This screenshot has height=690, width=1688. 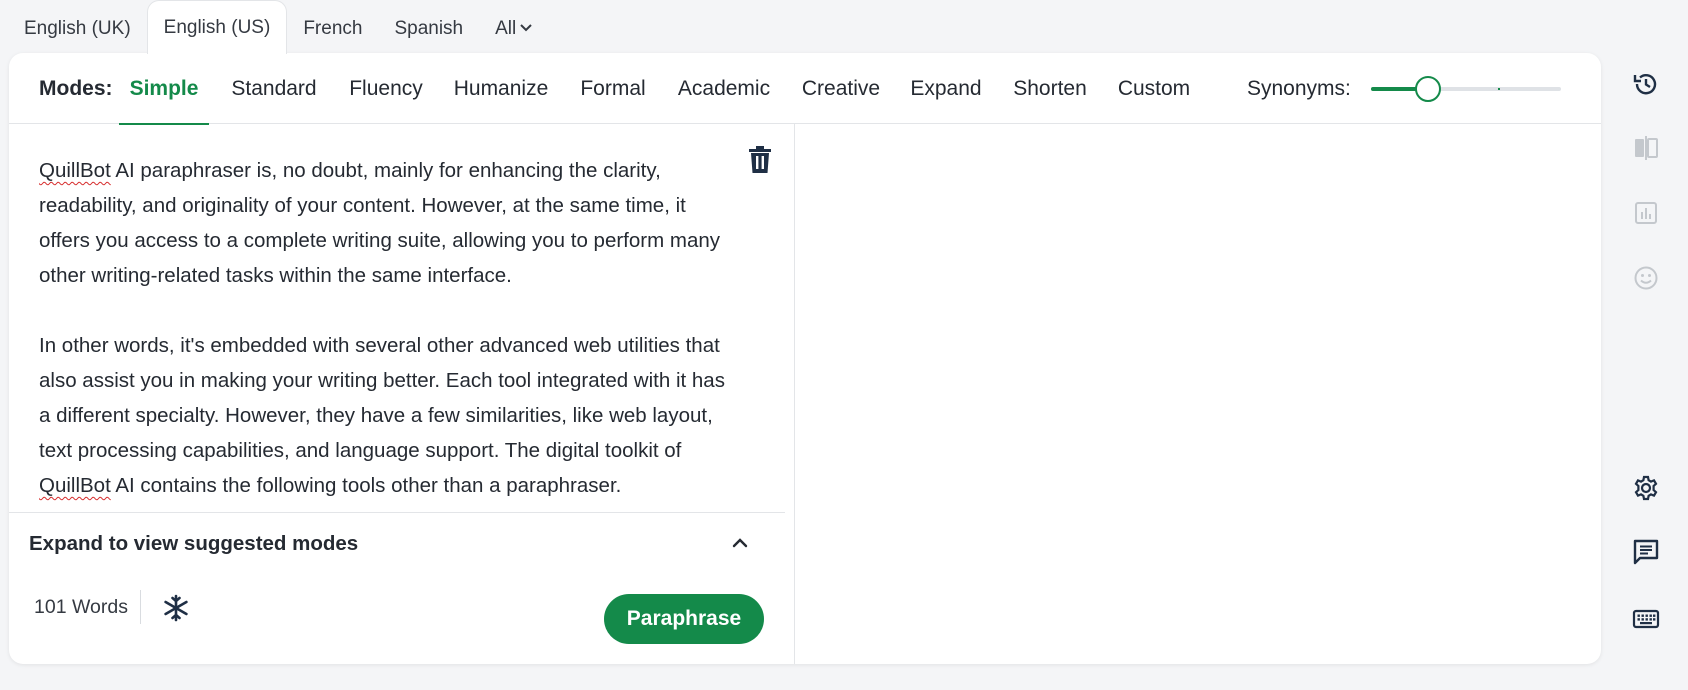 I want to click on chevron-up-icon, so click(x=740, y=543).